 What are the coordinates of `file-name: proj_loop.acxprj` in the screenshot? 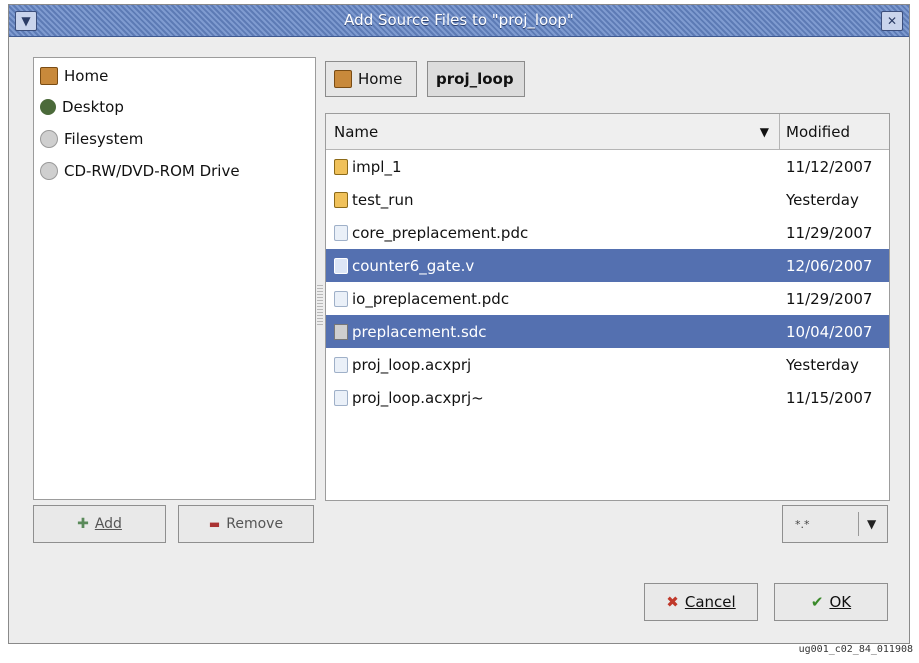 It's located at (412, 364).